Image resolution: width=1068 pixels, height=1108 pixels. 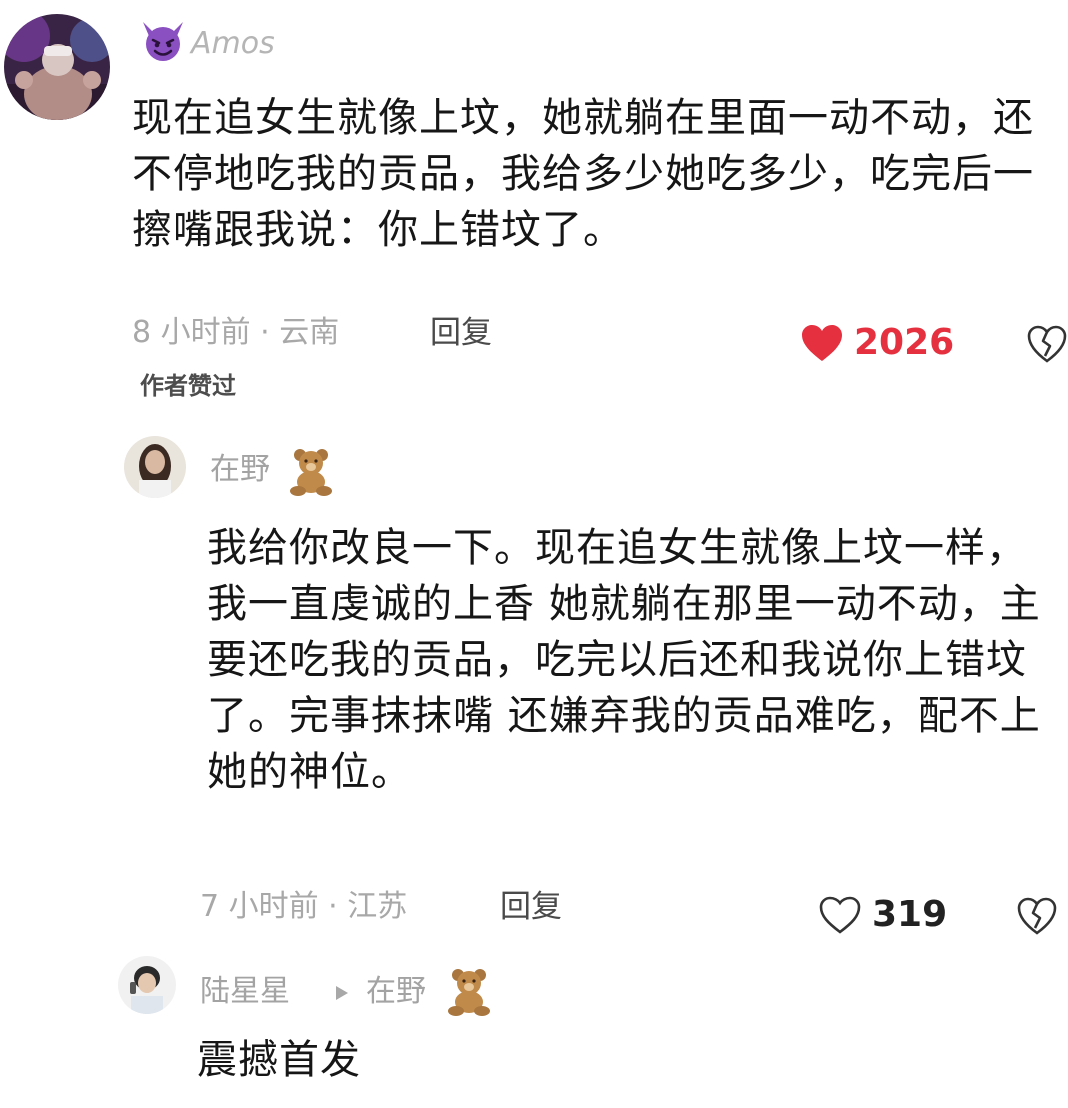 I want to click on reply-target-username: 在野, so click(x=396, y=992).